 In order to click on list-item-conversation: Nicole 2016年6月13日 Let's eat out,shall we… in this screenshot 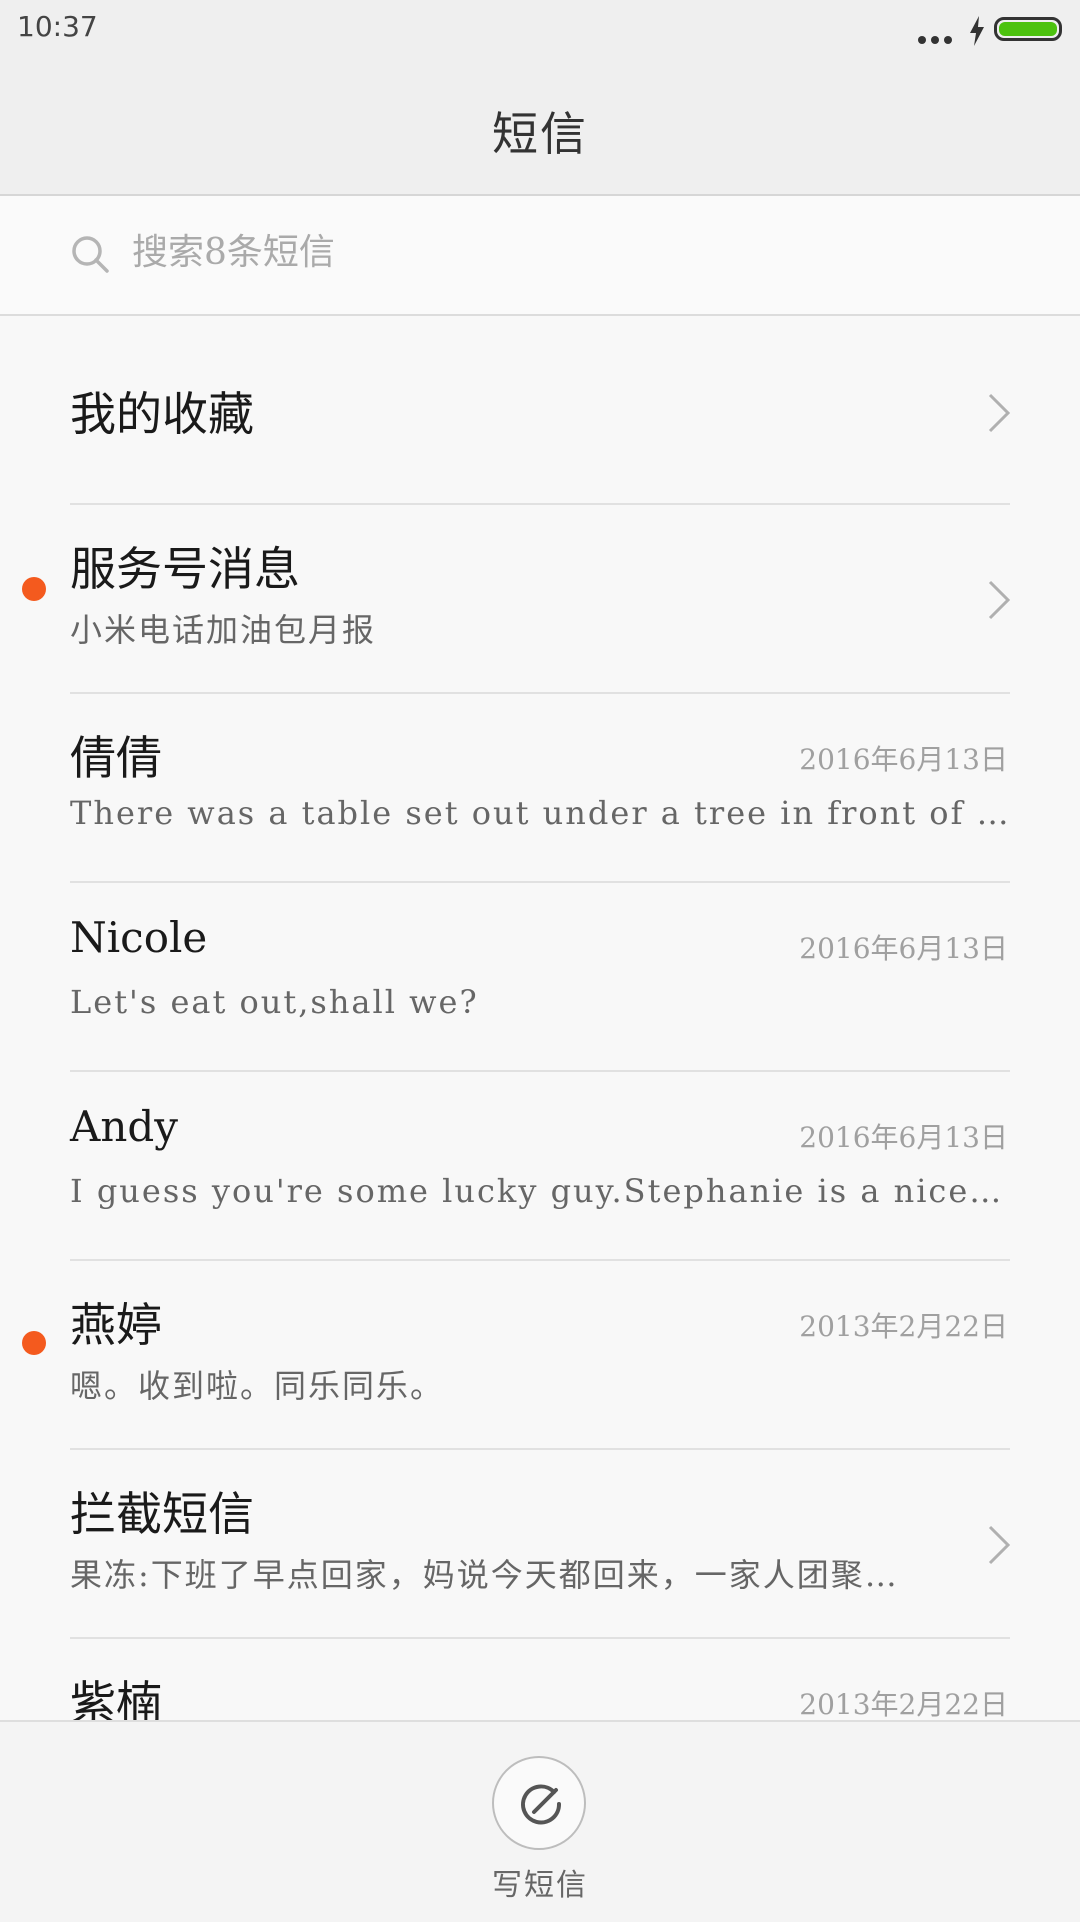, I will do `click(540, 977)`.